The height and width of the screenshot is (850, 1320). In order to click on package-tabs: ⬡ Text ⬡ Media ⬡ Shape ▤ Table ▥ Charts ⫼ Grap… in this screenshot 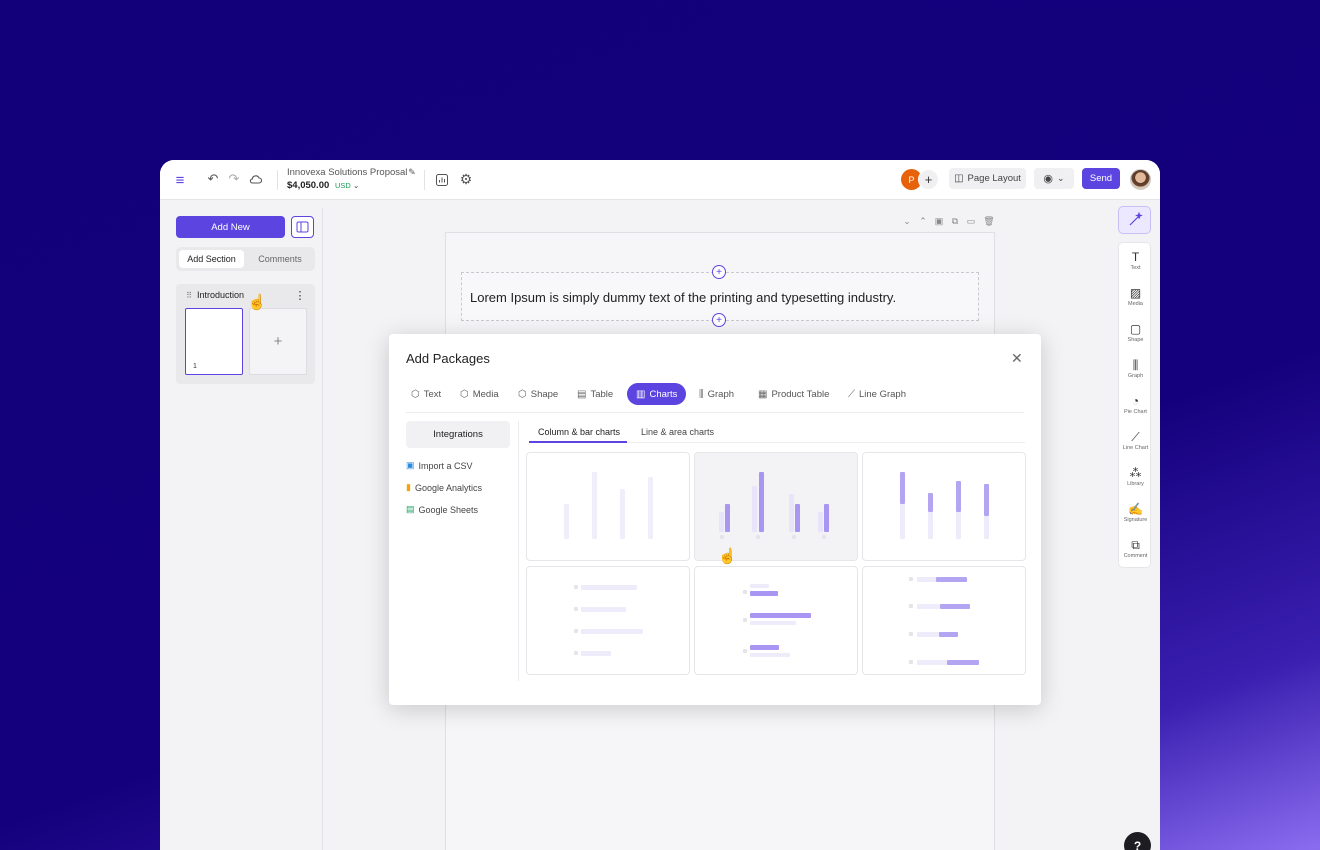, I will do `click(715, 398)`.